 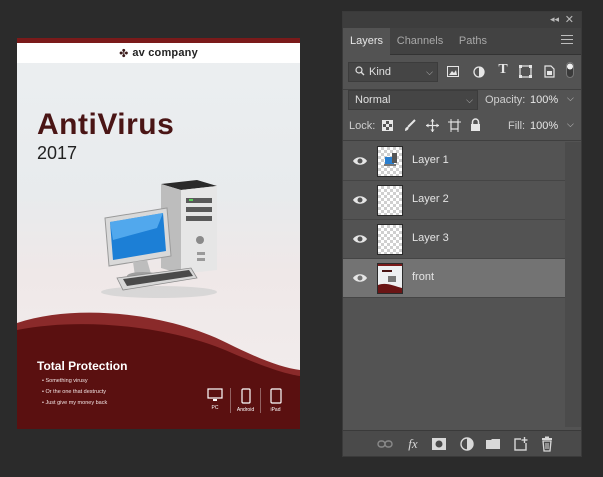 What do you see at coordinates (74, 381) in the screenshot?
I see `feature-item: Something virusy` at bounding box center [74, 381].